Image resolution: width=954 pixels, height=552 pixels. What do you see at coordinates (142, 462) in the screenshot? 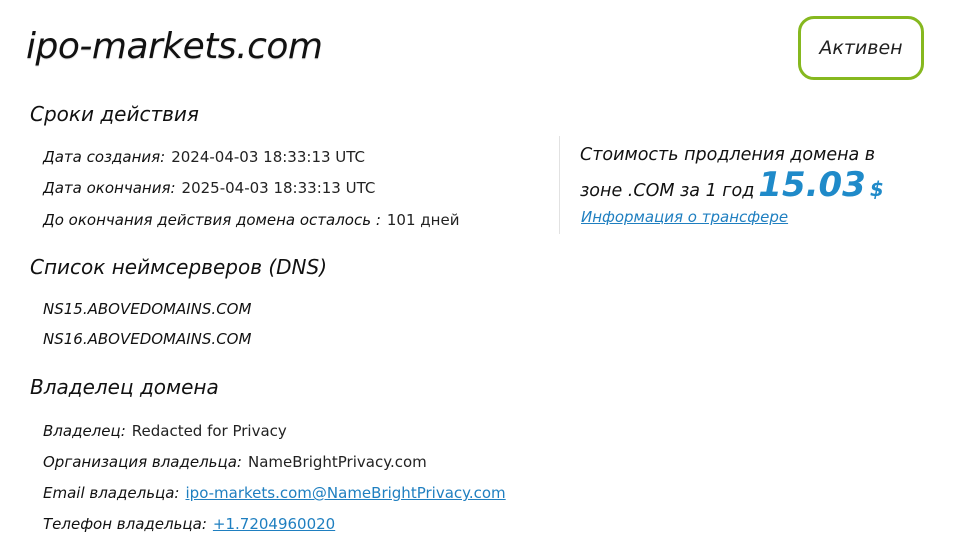
I see `org-label: Организация владельца:` at bounding box center [142, 462].